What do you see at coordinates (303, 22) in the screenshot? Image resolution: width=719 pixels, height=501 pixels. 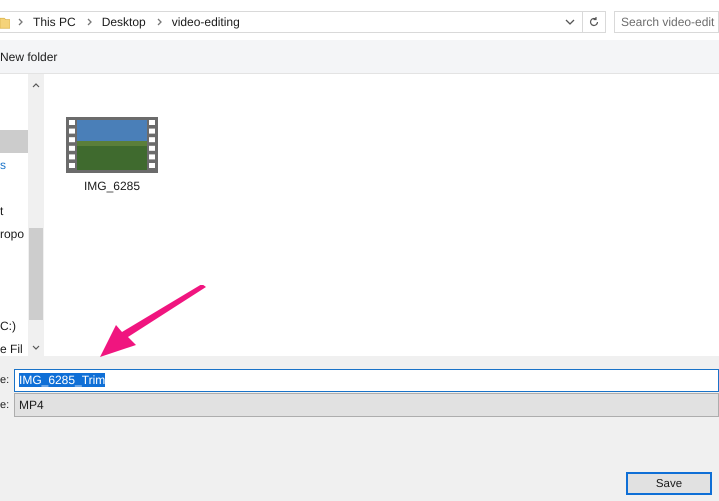 I see `address-bar: This PC Desktop video-editing` at bounding box center [303, 22].